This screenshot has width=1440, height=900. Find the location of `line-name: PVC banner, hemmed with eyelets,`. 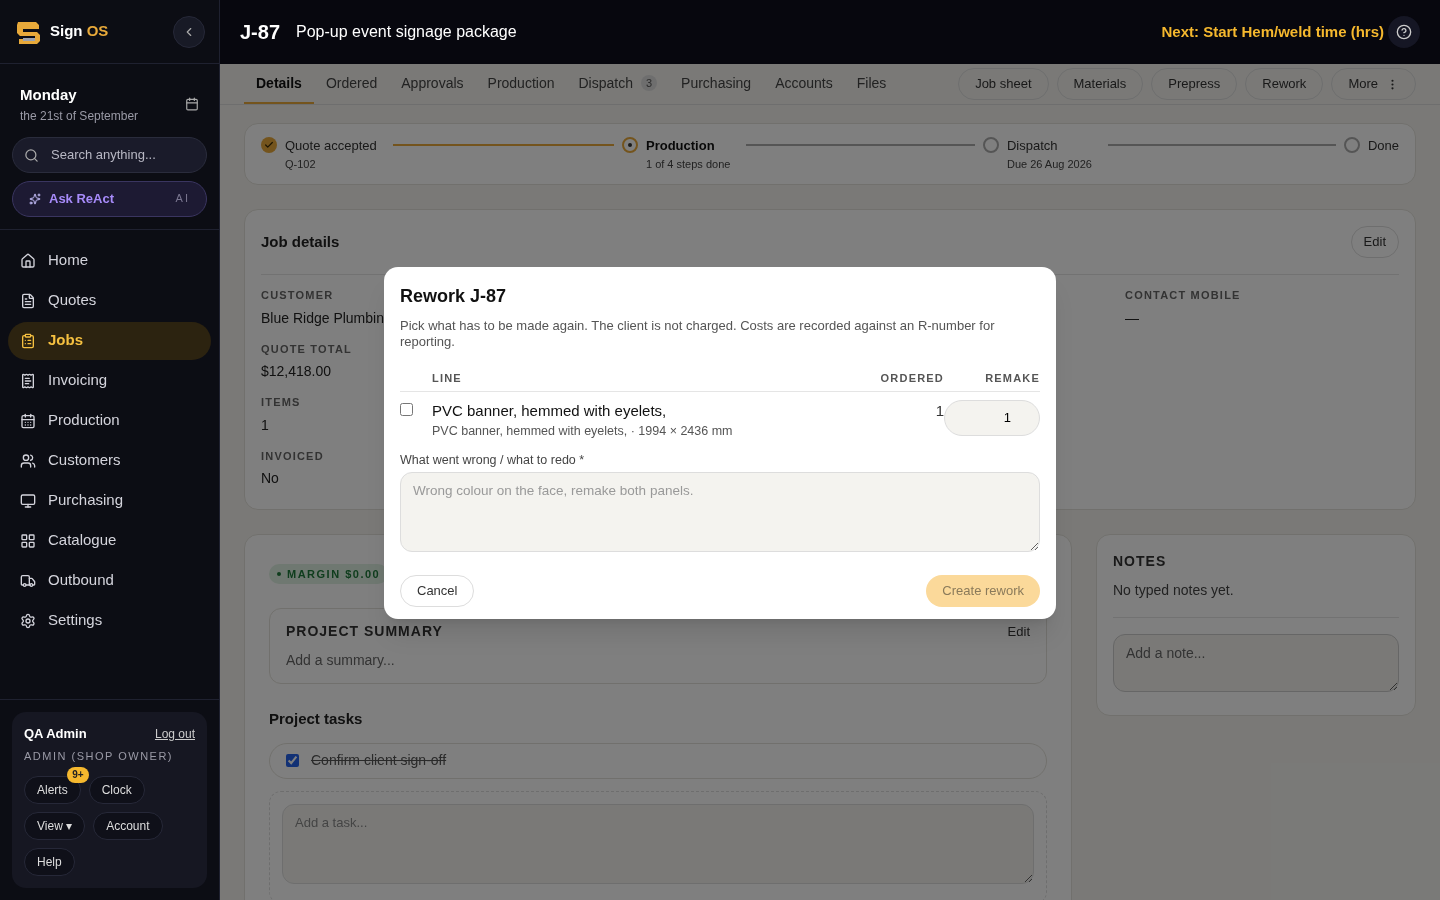

line-name: PVC banner, hemmed with eyelets, is located at coordinates (550, 410).